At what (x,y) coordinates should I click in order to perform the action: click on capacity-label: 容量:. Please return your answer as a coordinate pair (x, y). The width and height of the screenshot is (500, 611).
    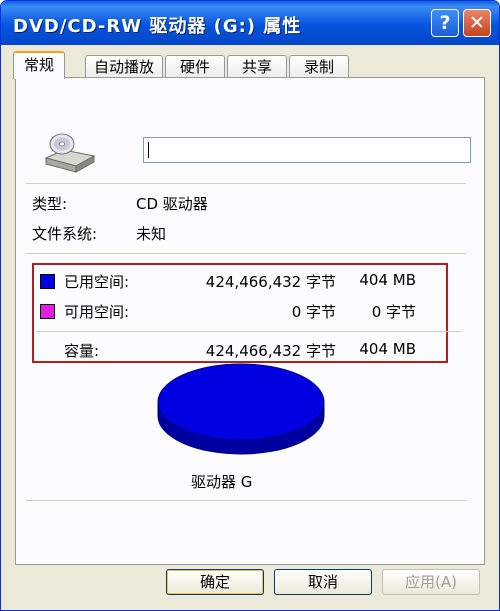
    Looking at the image, I should click on (82, 351).